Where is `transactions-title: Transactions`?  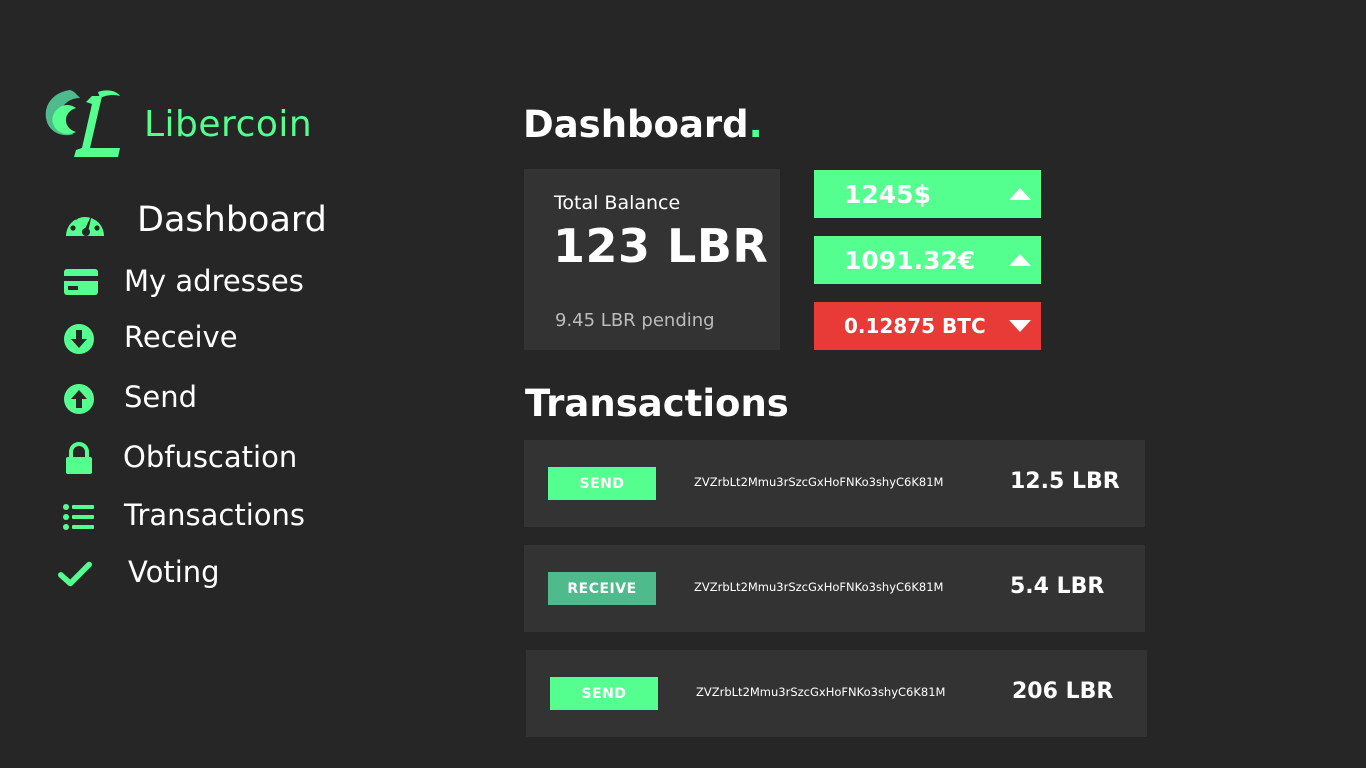
transactions-title: Transactions is located at coordinates (657, 403).